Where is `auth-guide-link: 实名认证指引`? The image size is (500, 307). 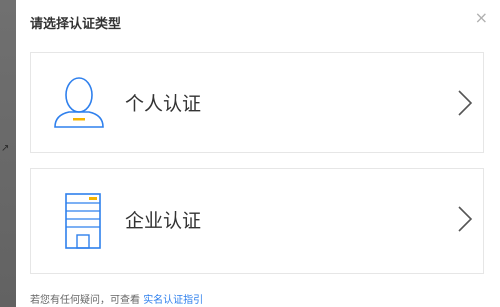
auth-guide-link: 实名认证指引 is located at coordinates (173, 300).